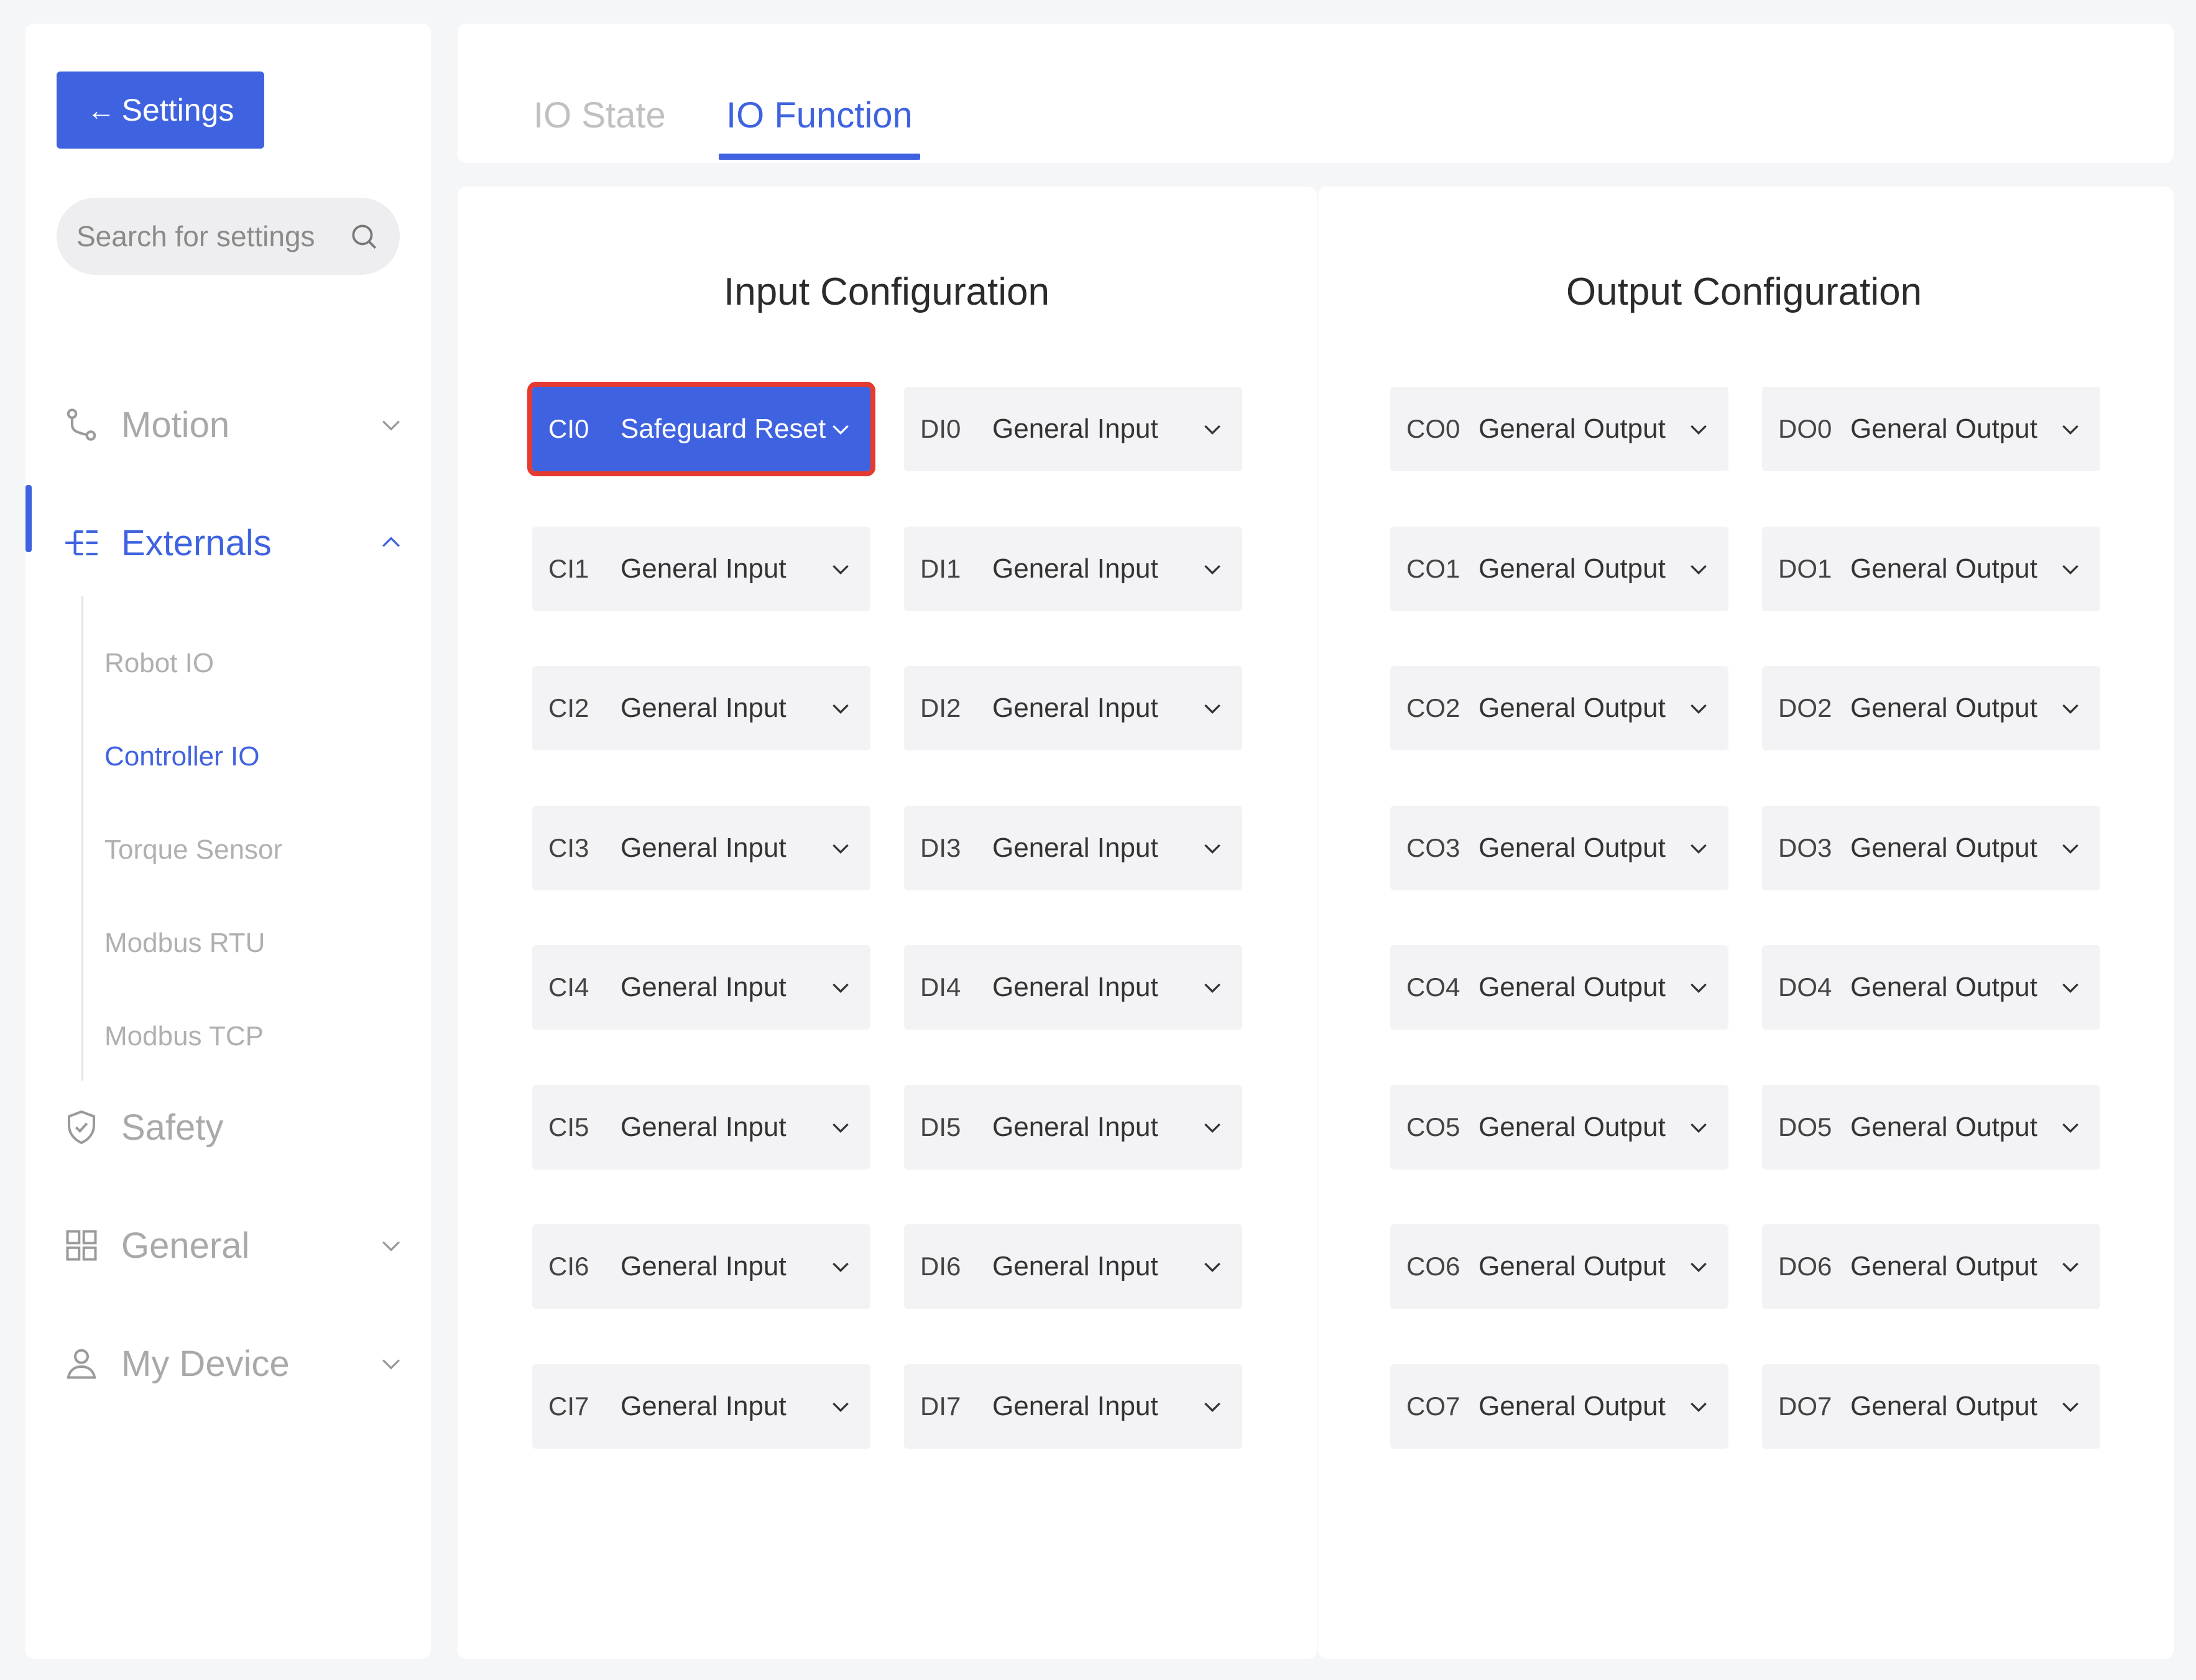 This screenshot has height=1680, width=2196. I want to click on co-6-select: CO6 General Output, so click(1559, 1266).